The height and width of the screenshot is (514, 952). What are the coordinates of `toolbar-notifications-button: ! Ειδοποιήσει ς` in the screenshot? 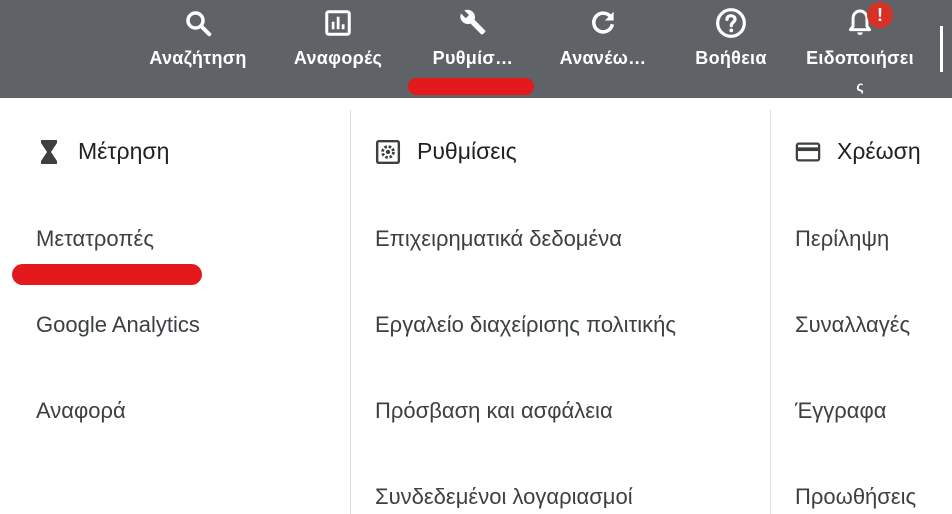 It's located at (860, 49).